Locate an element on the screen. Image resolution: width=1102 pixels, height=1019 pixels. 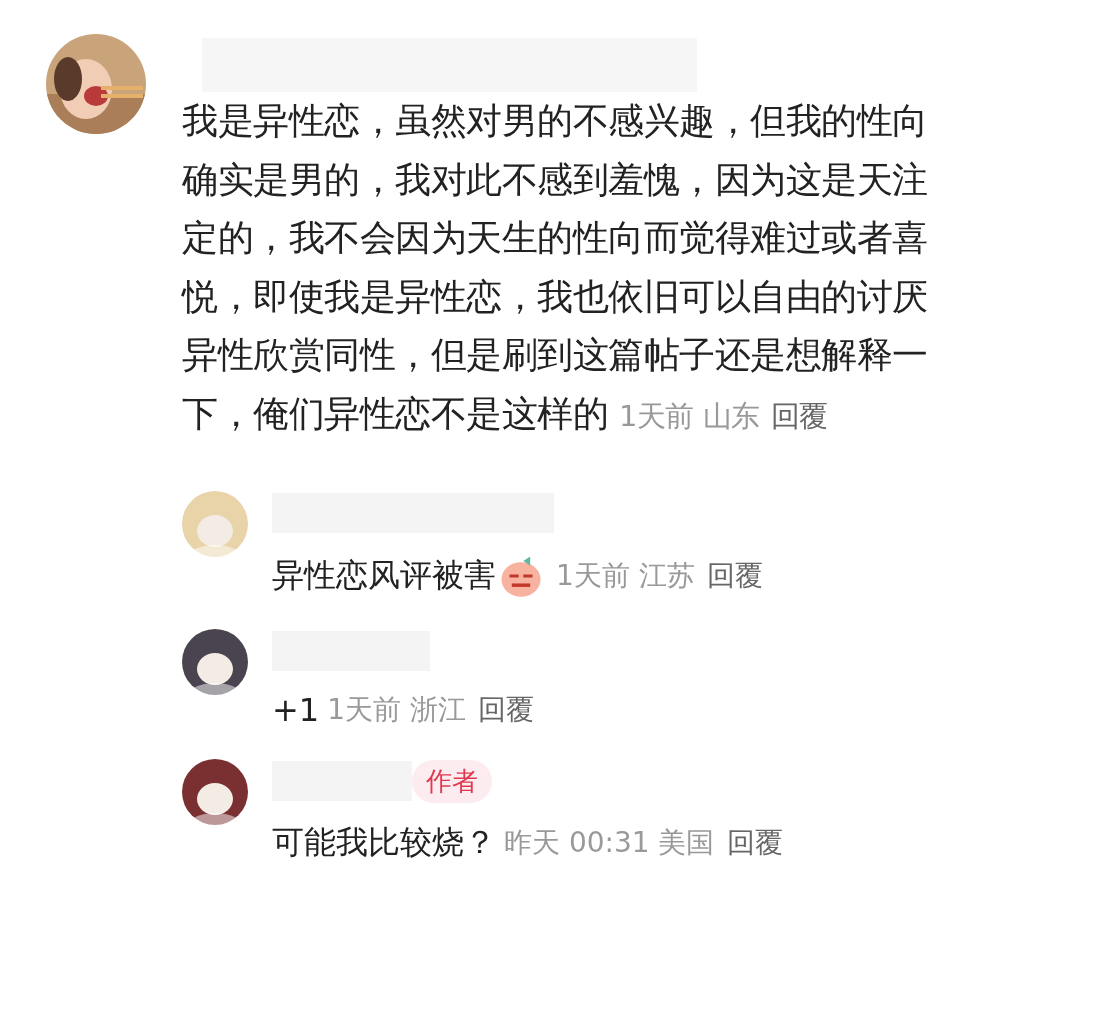
reply-text: +1 is located at coordinates (296, 710).